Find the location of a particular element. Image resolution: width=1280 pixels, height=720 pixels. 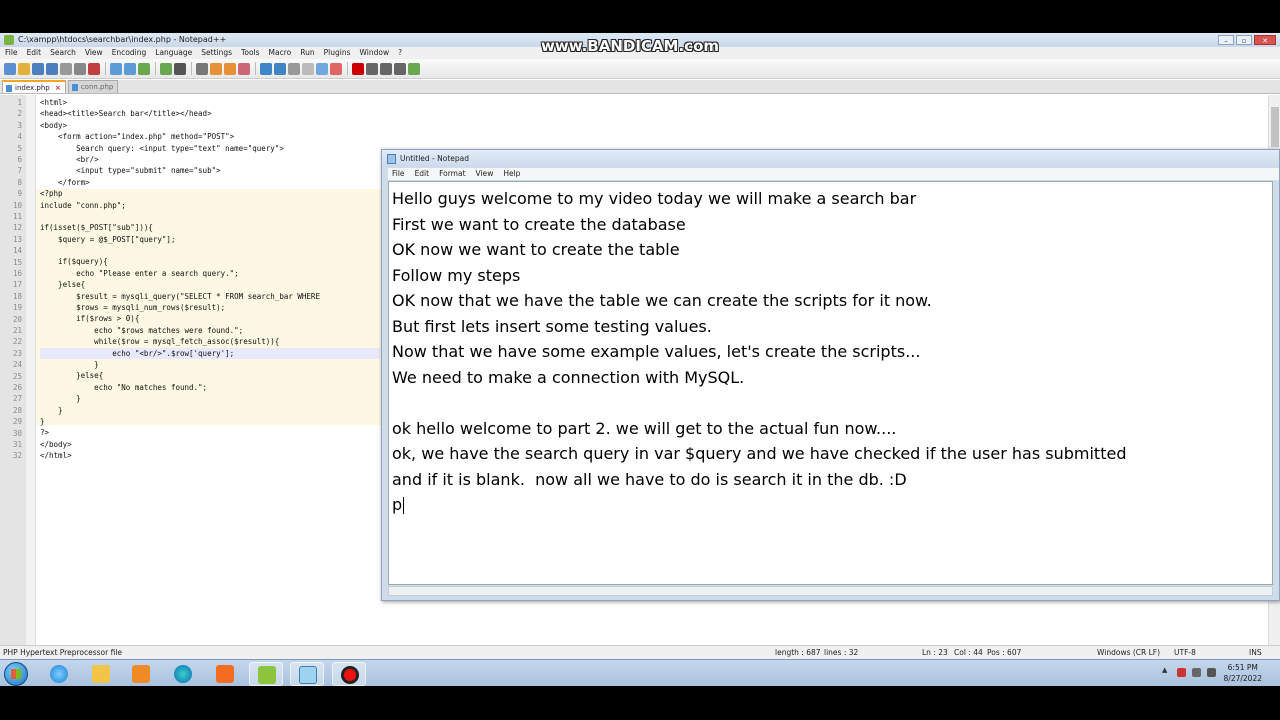

media-player-button is located at coordinates (141, 674).